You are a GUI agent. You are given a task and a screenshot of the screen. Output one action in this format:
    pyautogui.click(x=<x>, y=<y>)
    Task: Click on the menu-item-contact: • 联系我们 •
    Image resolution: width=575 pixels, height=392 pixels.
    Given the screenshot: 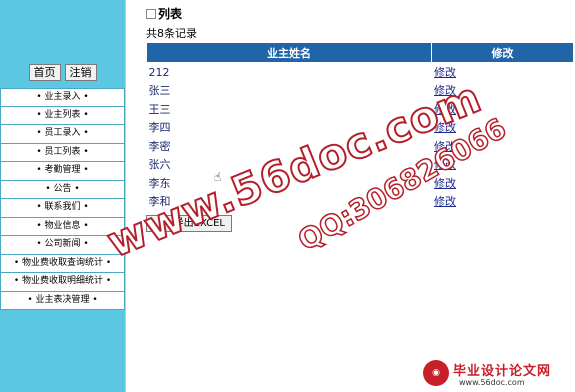 What is the action you would take?
    pyautogui.click(x=62, y=208)
    